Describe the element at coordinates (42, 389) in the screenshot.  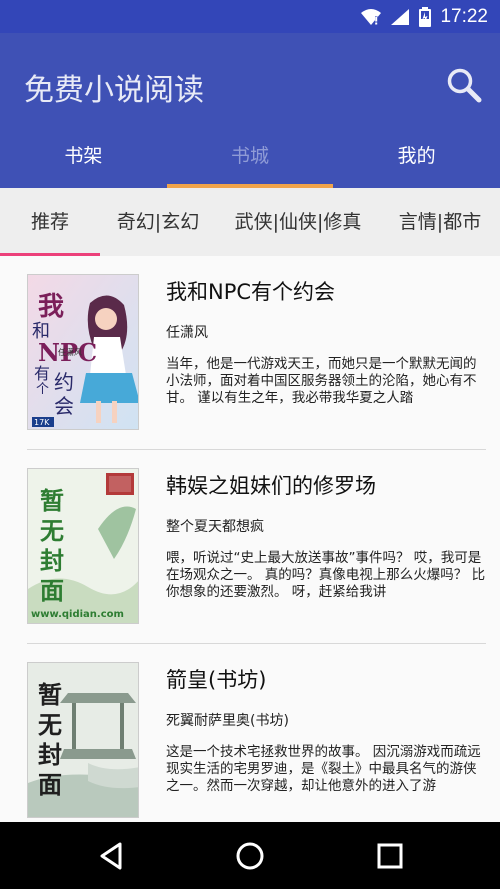
I see `svg-text: 个` at that location.